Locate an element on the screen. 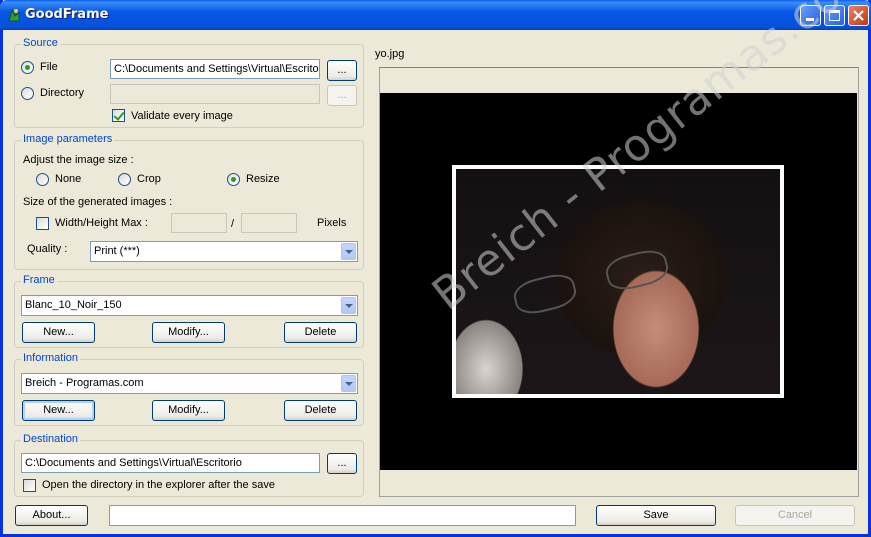 The width and height of the screenshot is (871, 537). directory-path-field is located at coordinates (215, 94).